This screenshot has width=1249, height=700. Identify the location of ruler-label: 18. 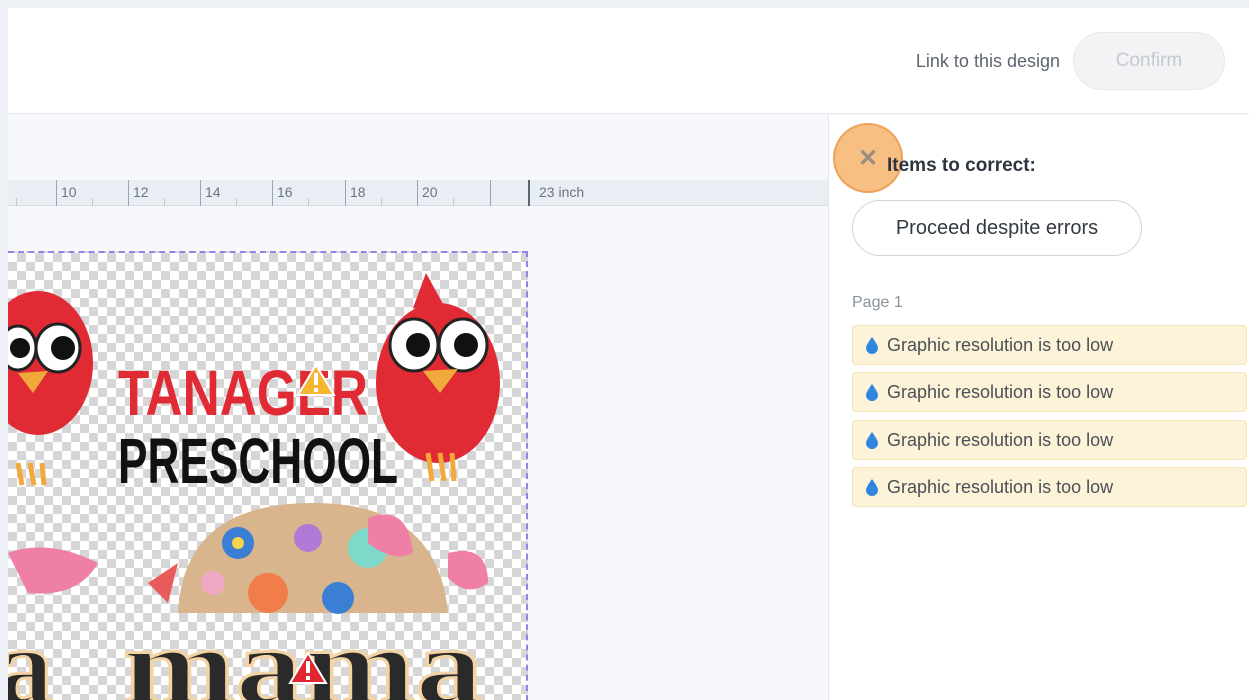
(358, 192).